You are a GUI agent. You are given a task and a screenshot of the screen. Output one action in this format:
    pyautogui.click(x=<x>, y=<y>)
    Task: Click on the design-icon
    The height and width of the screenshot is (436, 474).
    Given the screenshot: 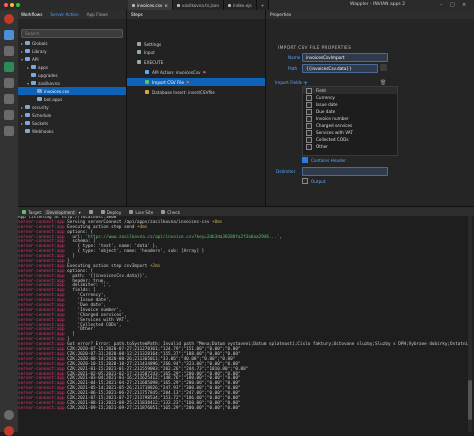 What is the action you would take?
    pyautogui.click(x=9, y=51)
    